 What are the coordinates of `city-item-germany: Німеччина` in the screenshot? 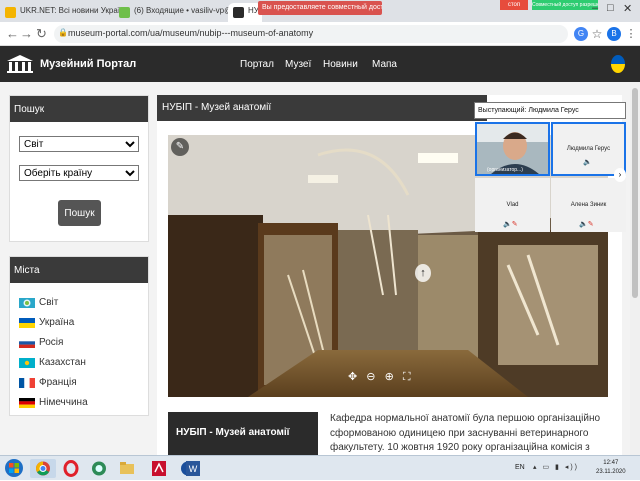 It's located at (53, 403).